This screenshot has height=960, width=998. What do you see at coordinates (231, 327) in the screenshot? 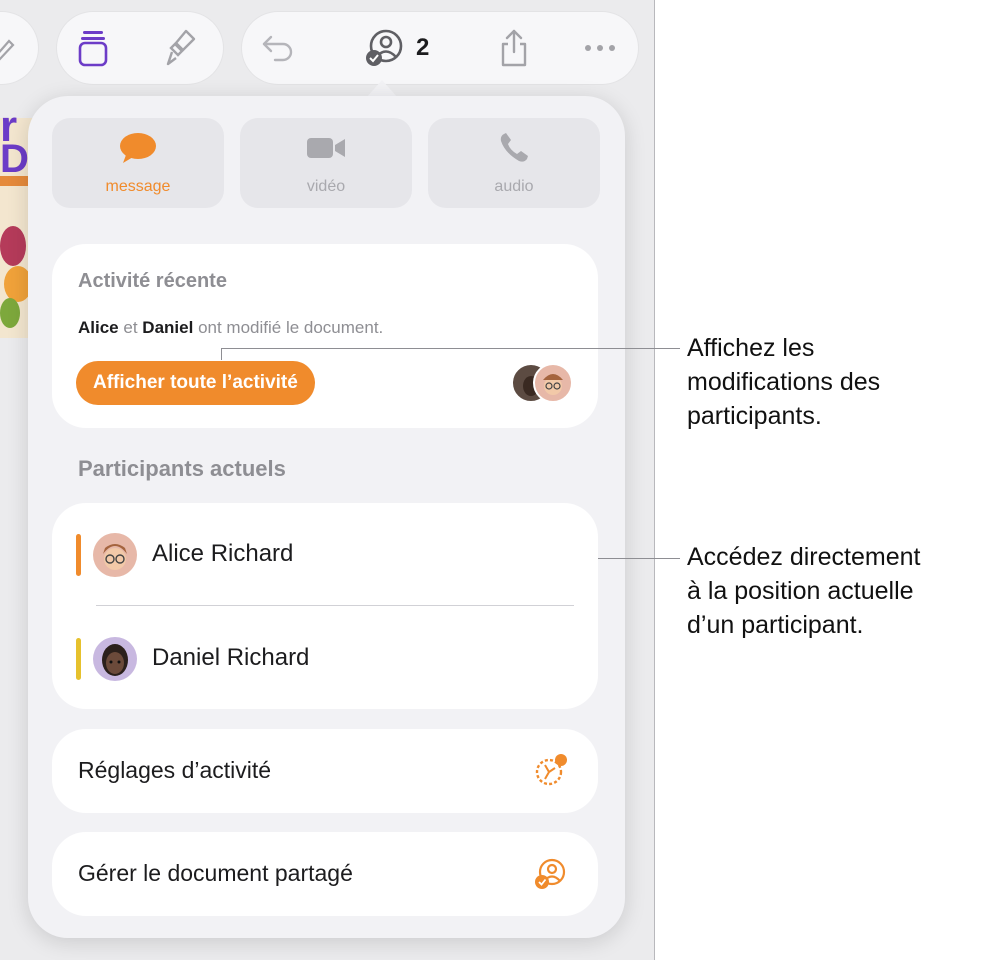
I see `recent-activity-summary: Alice et Daniel ont modifié le document.` at bounding box center [231, 327].